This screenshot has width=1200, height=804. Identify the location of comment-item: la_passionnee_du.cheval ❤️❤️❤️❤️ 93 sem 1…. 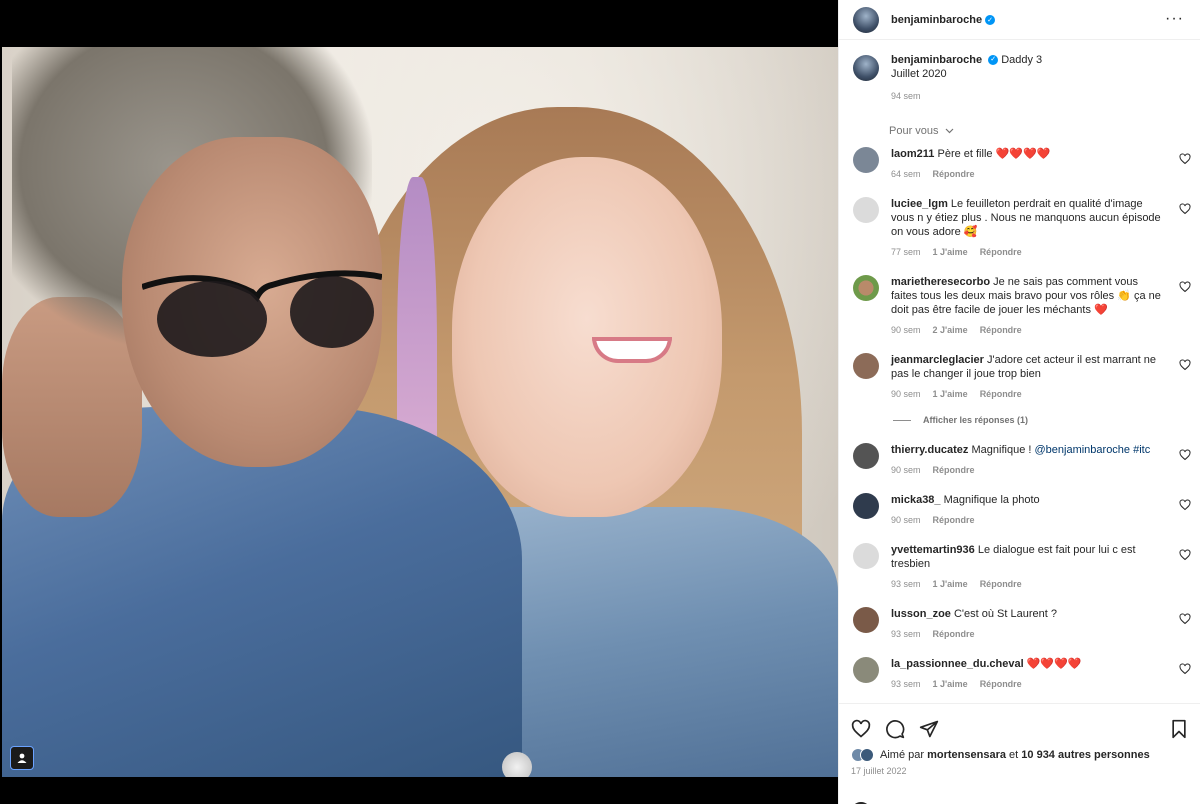
(1019, 674).